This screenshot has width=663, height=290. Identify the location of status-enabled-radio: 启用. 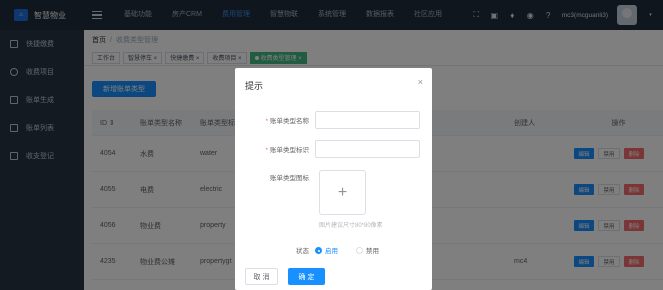
(326, 250).